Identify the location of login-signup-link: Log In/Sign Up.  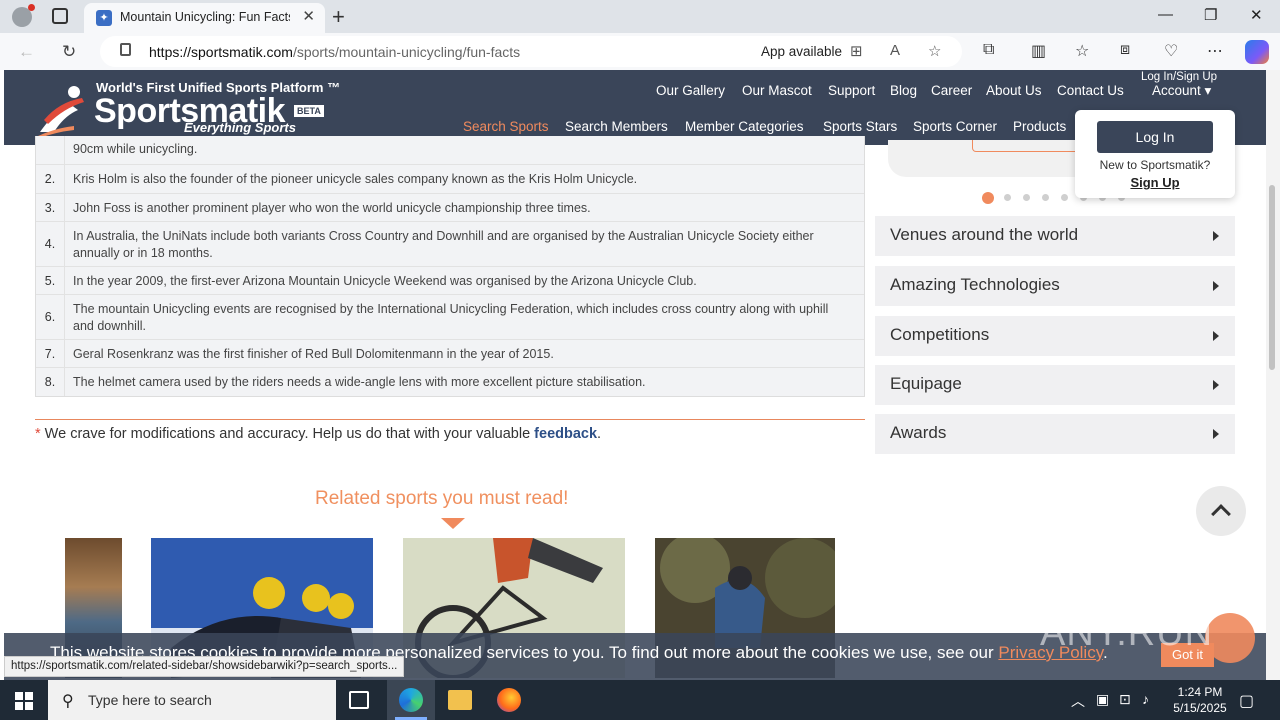
(1179, 77).